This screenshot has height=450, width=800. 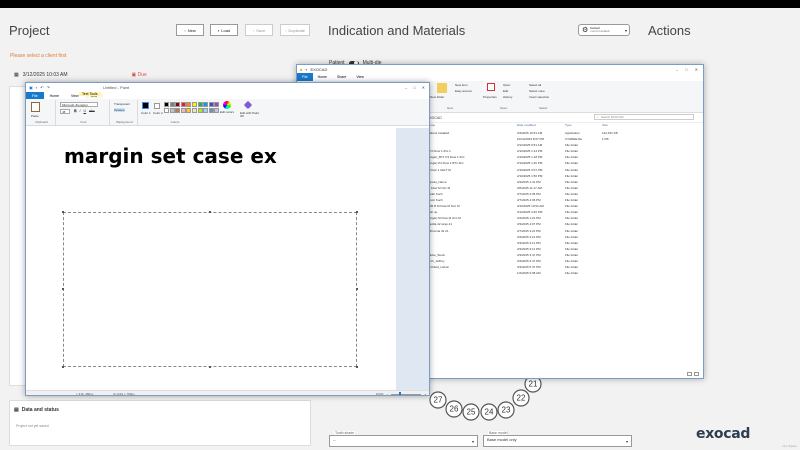 I want to click on file-date: 2/19/2025 1:56 PM, so click(x=530, y=175).